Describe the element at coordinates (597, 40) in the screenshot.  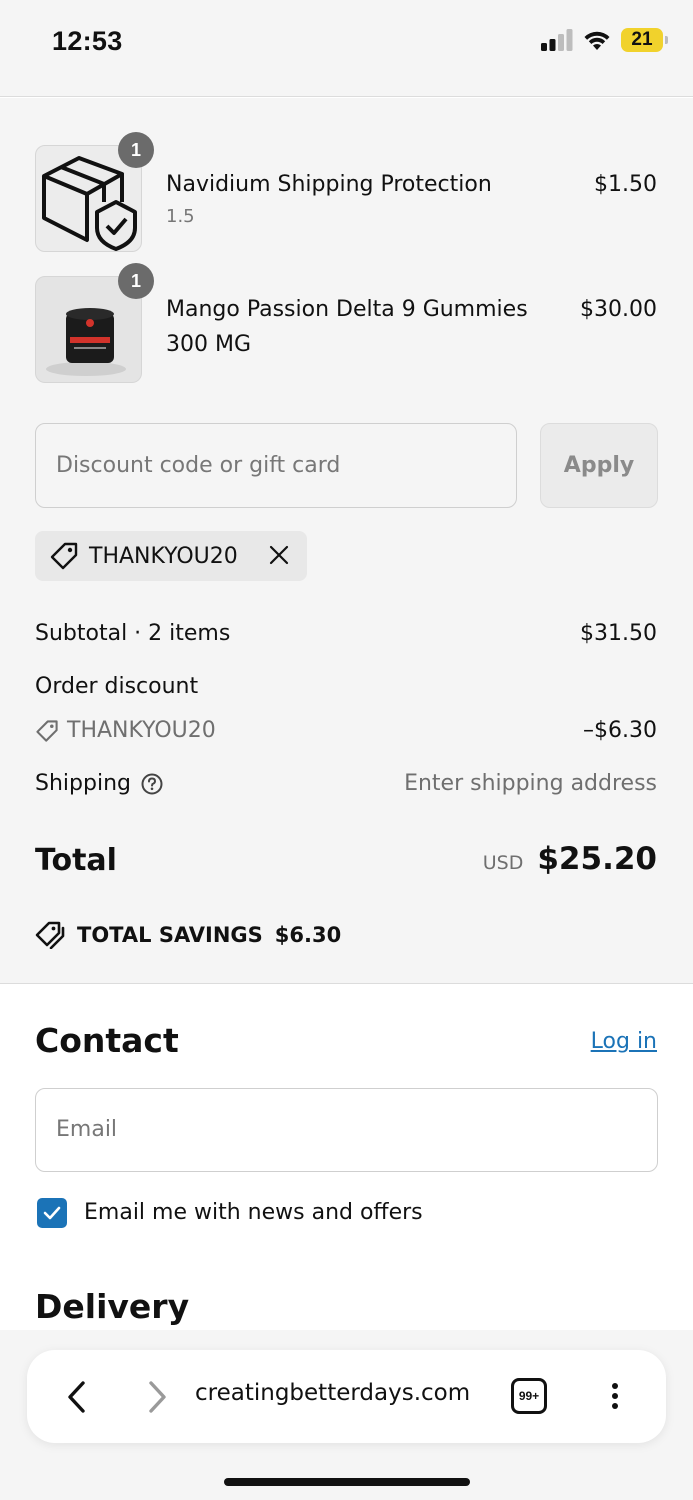
I see `wifi-icon` at that location.